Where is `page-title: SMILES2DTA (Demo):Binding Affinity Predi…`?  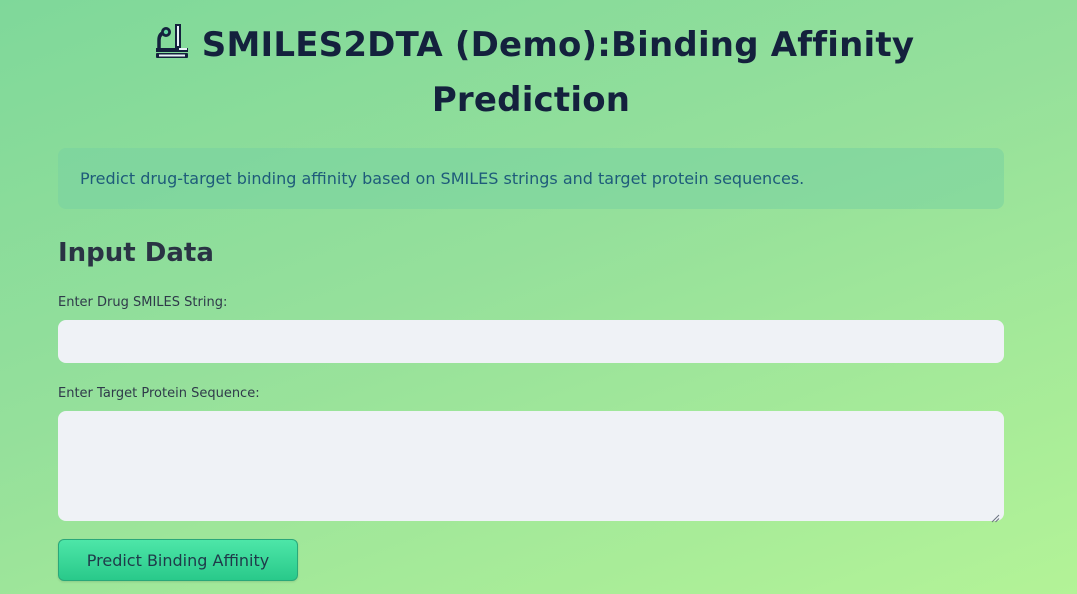
page-title: SMILES2DTA (Demo):Binding Affinity Predi… is located at coordinates (531, 73).